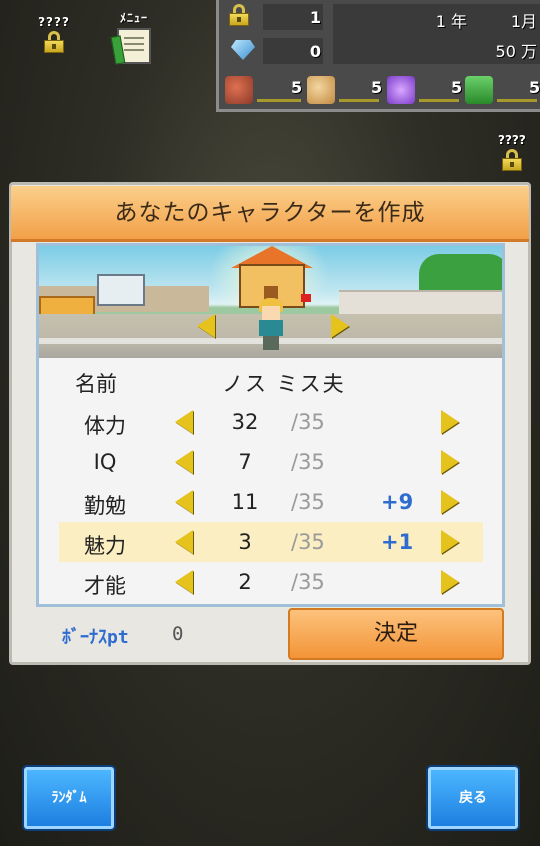  I want to click on status-panel: 1 0 1 年 1月 50 万 5 5 5 5, so click(378, 56).